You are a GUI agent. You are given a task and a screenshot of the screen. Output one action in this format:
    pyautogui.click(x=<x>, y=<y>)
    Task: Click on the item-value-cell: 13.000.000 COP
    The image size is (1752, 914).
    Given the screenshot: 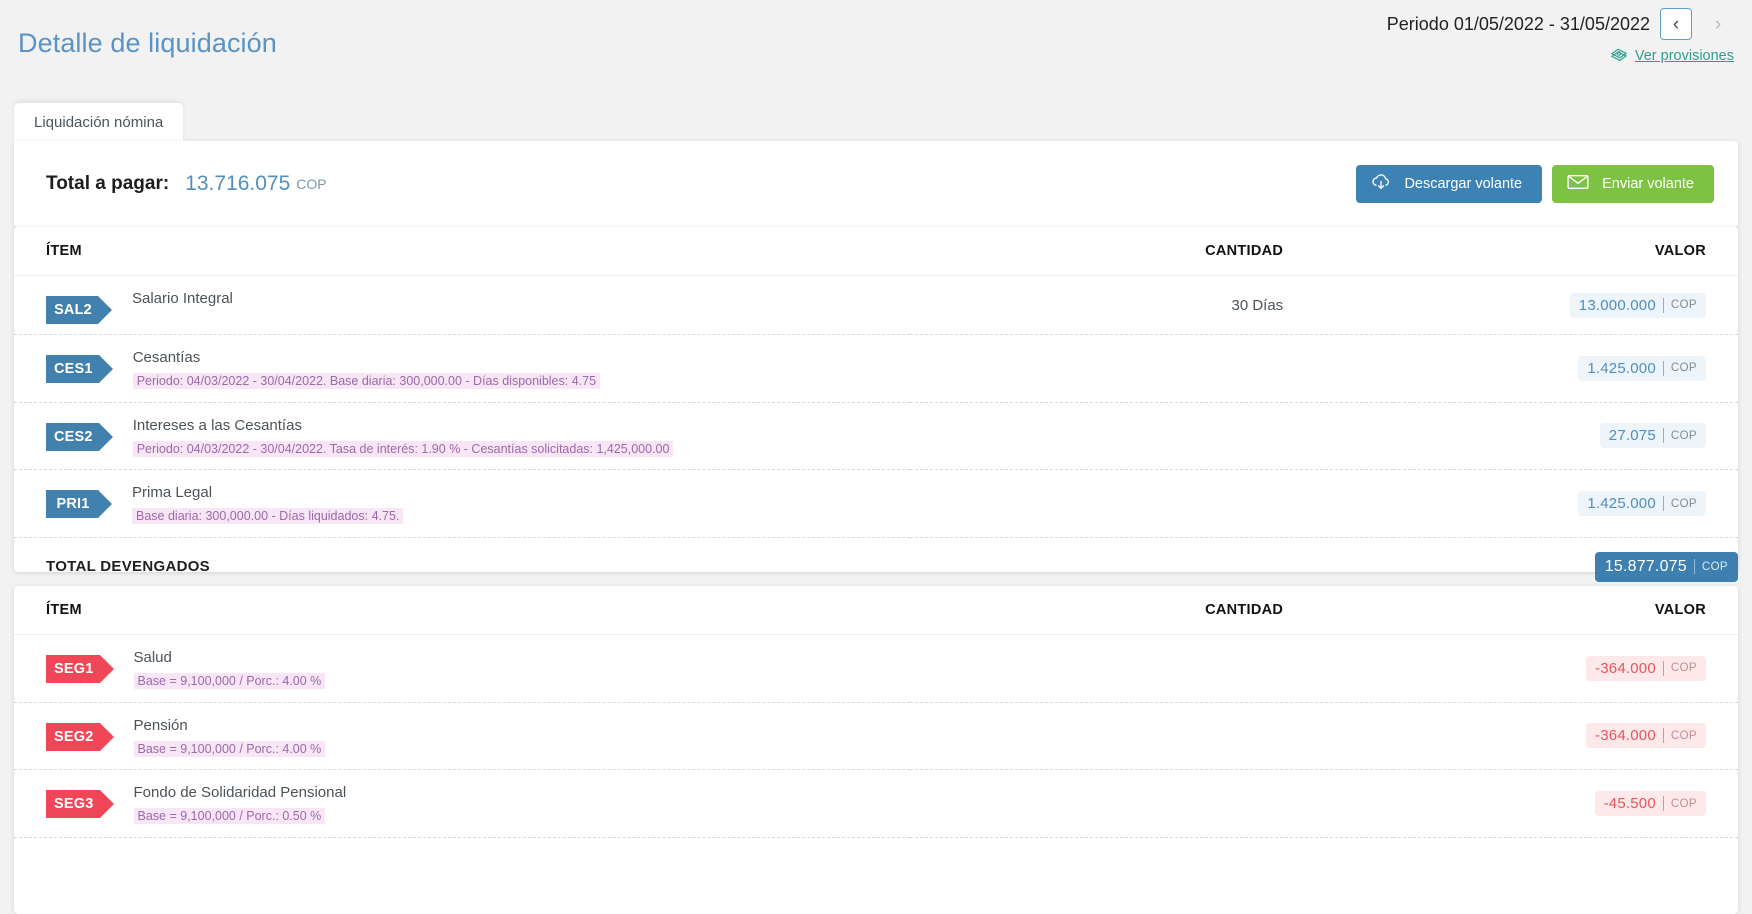 What is the action you would take?
    pyautogui.click(x=1565, y=305)
    